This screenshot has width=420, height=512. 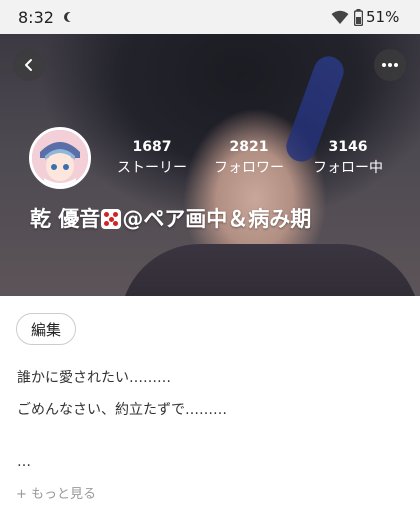 What do you see at coordinates (36, 17) in the screenshot?
I see `status-time: 8:32` at bounding box center [36, 17].